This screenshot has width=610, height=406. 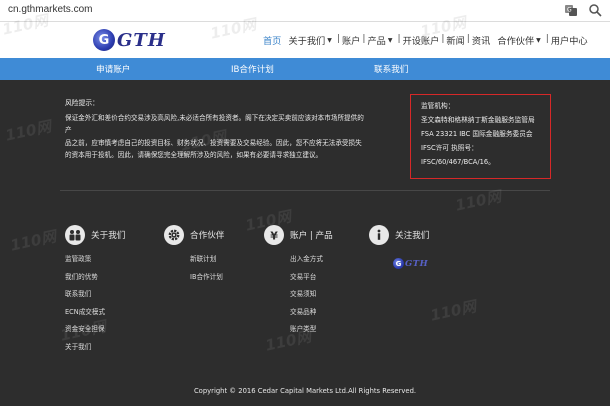 What do you see at coordinates (207, 278) in the screenshot?
I see `footer-link-ib-program: IB合作计划` at bounding box center [207, 278].